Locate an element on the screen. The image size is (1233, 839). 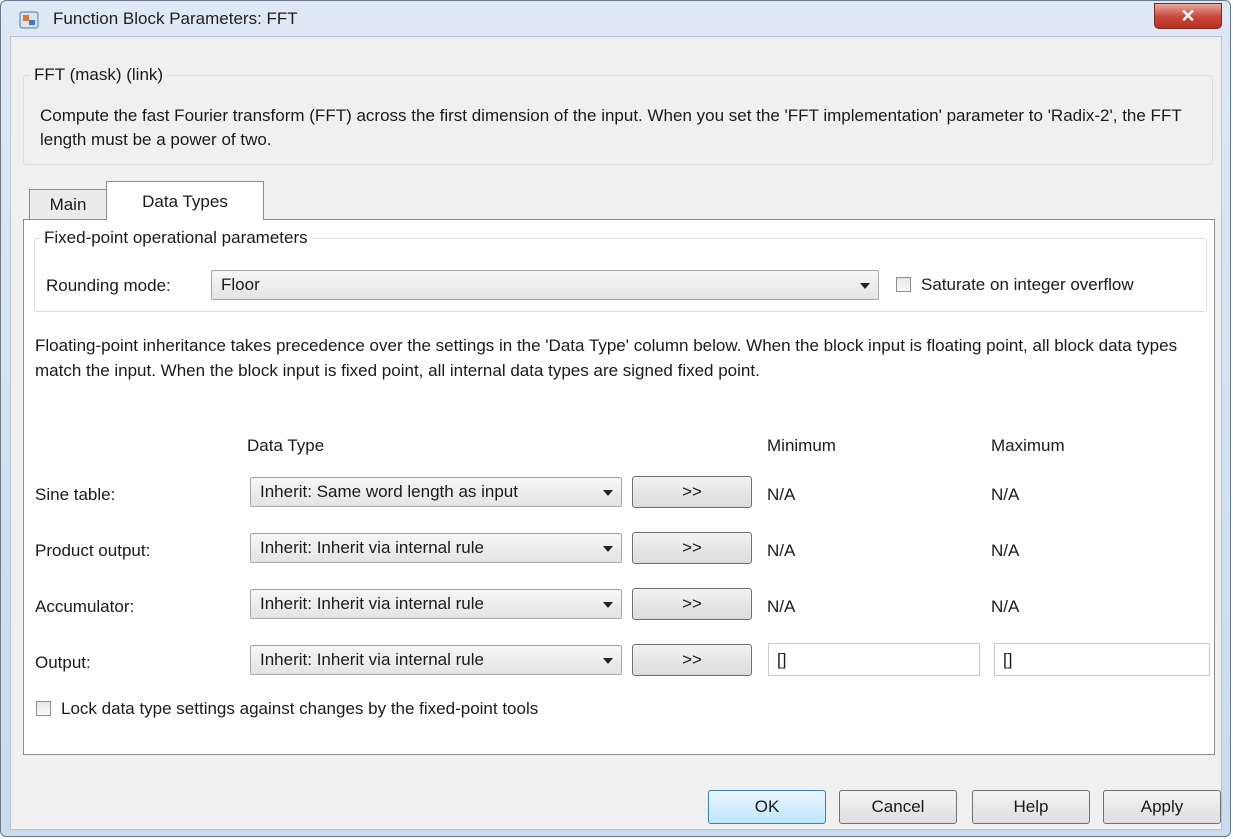
product-output-datatype-value: Inherit: Inherit via internal rule is located at coordinates (372, 547).